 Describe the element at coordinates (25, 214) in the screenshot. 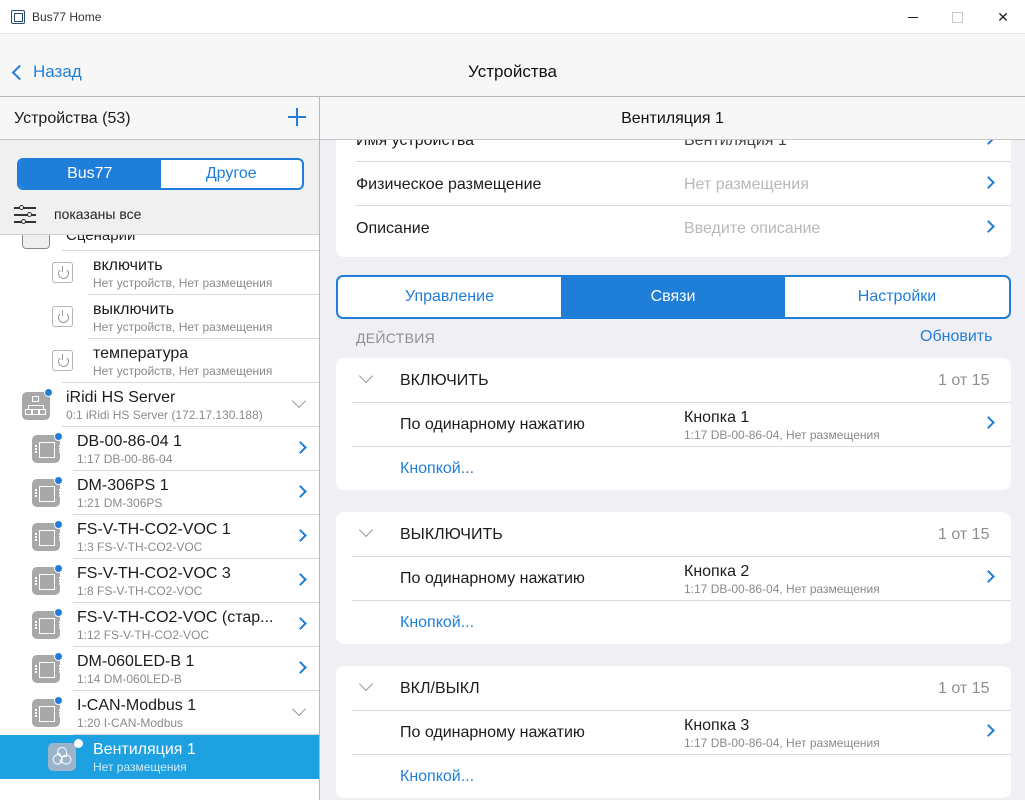

I see `sliders-icon` at that location.